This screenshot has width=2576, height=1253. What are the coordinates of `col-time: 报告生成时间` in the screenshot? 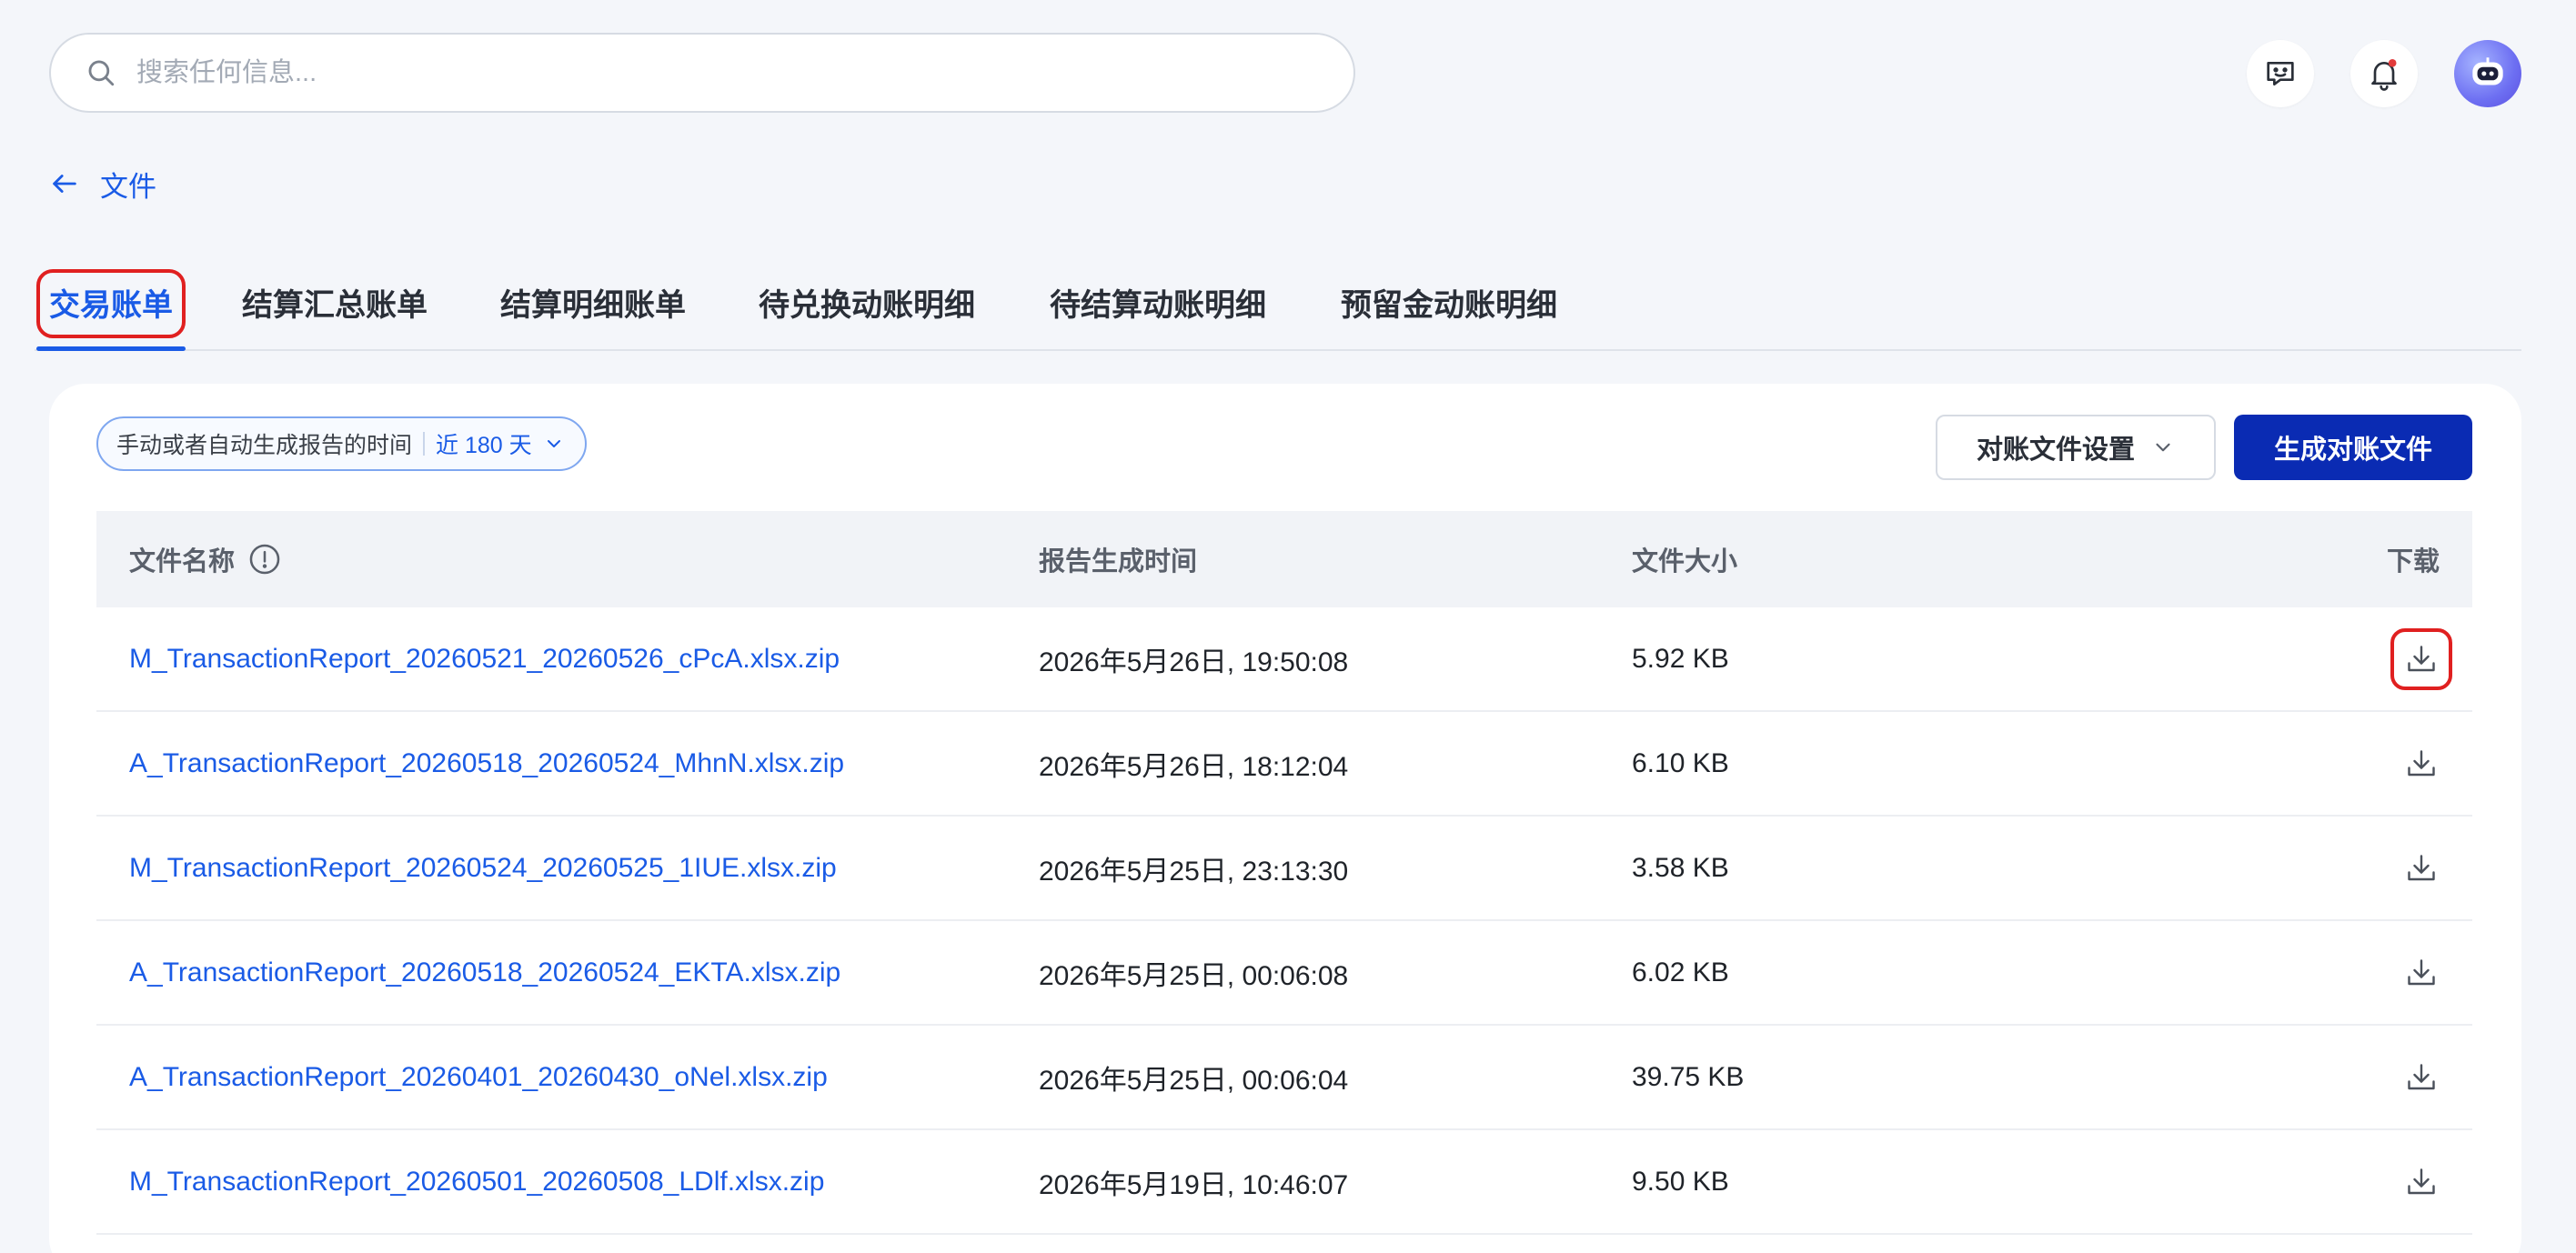 It's located at (1118, 561).